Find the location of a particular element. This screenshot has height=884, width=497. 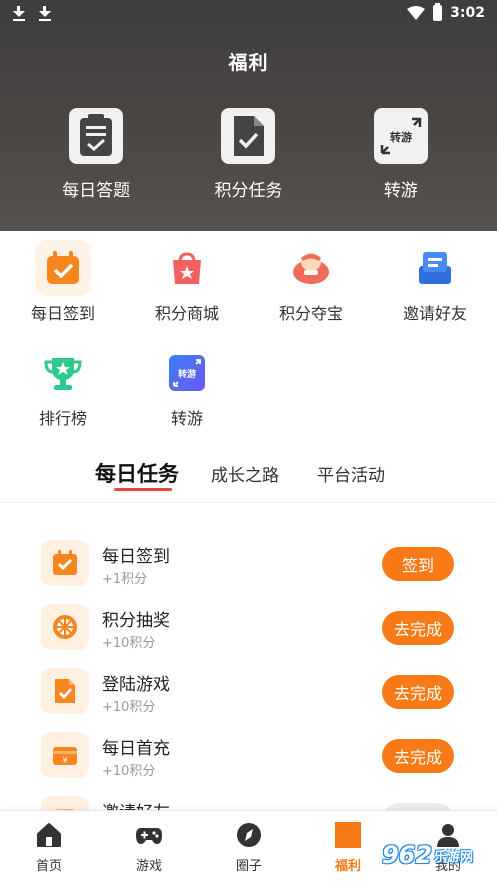

checkin-button: 签到 is located at coordinates (418, 564).